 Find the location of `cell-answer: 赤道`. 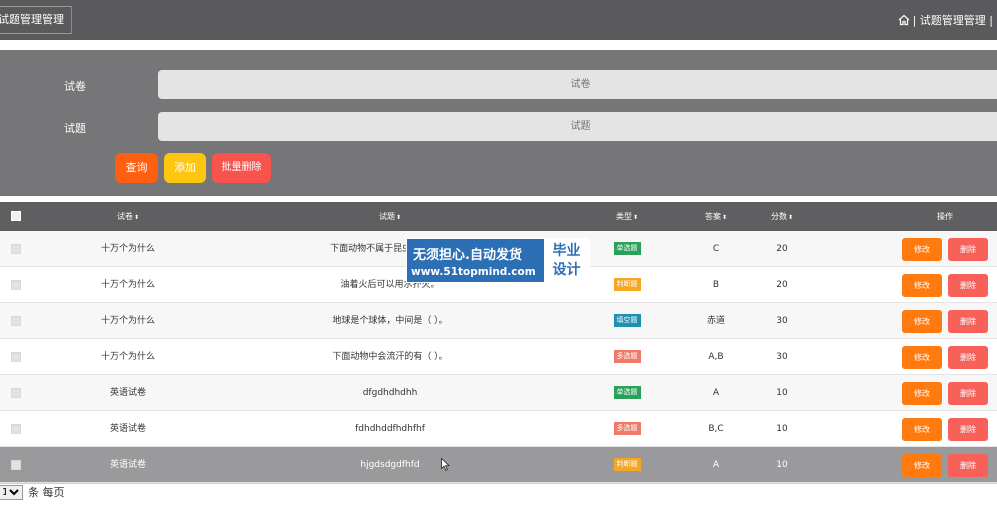

cell-answer: 赤道 is located at coordinates (715, 321).